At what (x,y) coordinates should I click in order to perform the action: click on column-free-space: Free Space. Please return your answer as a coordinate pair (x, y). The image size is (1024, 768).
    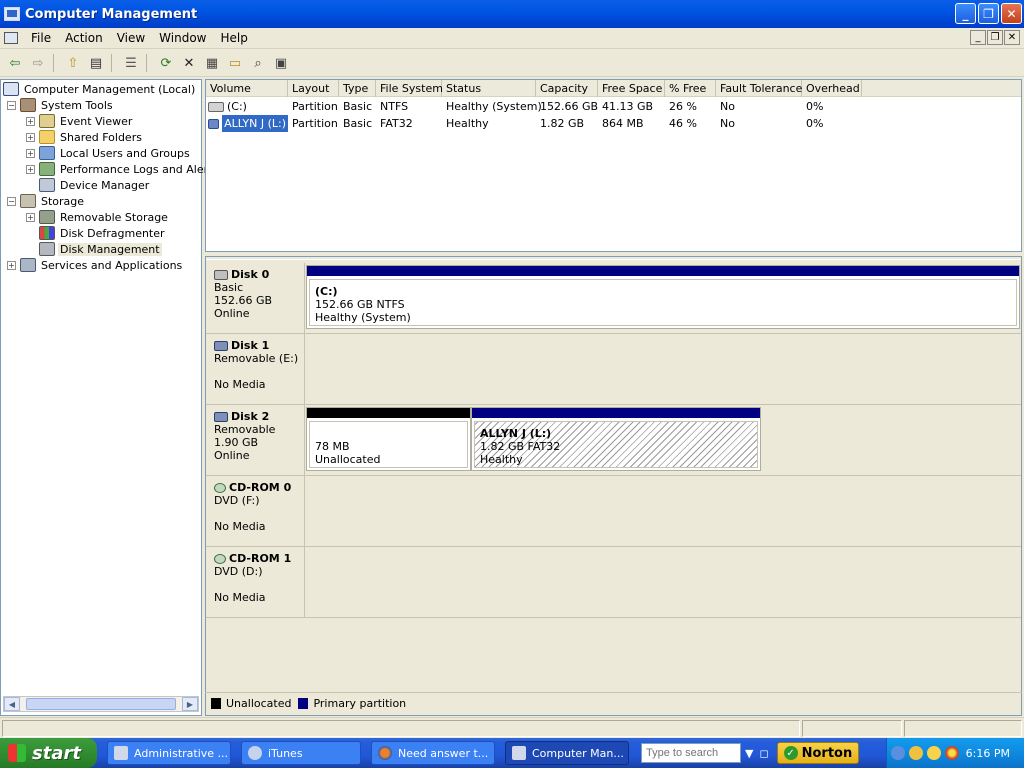
    Looking at the image, I should click on (631, 88).